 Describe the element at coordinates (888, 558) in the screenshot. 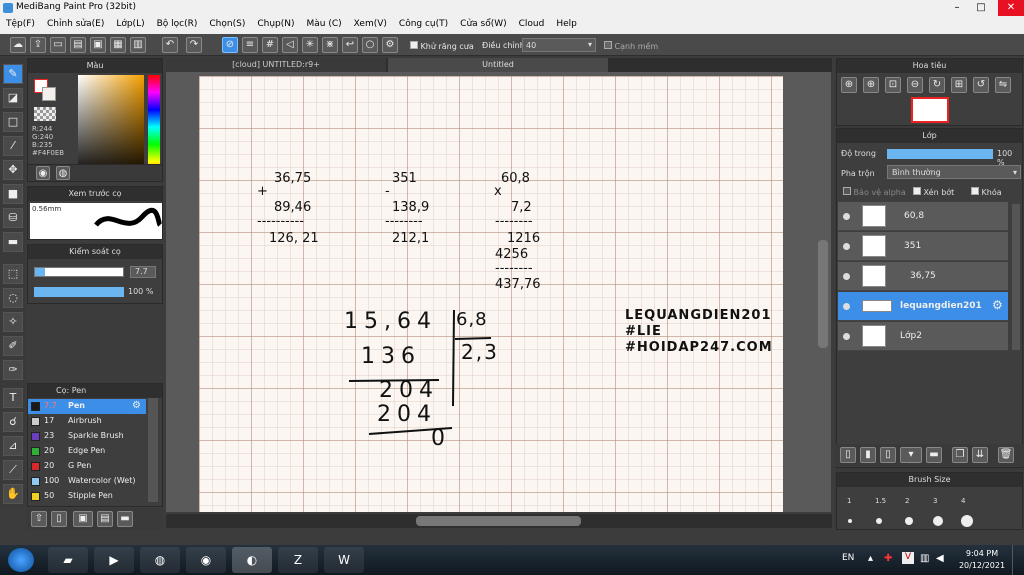

I see `tray-app-icon: ✚` at that location.